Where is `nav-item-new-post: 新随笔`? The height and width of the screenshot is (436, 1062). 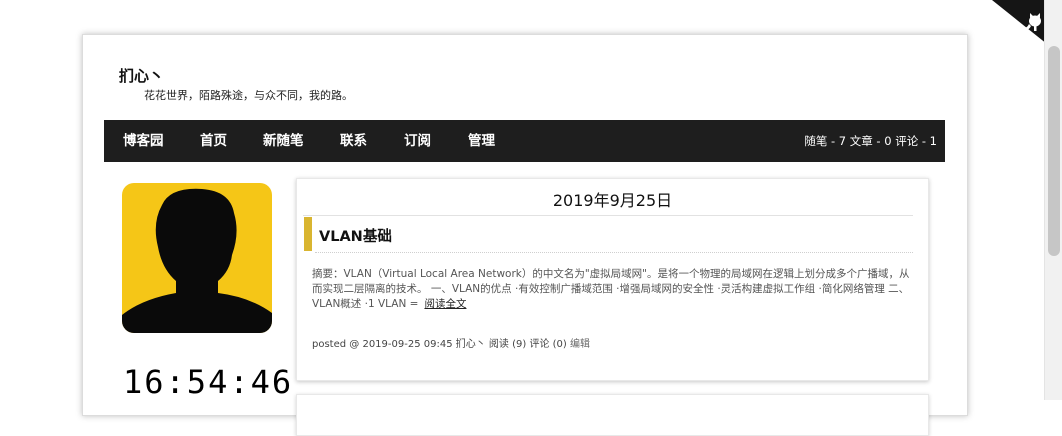 nav-item-new-post: 新随笔 is located at coordinates (283, 141).